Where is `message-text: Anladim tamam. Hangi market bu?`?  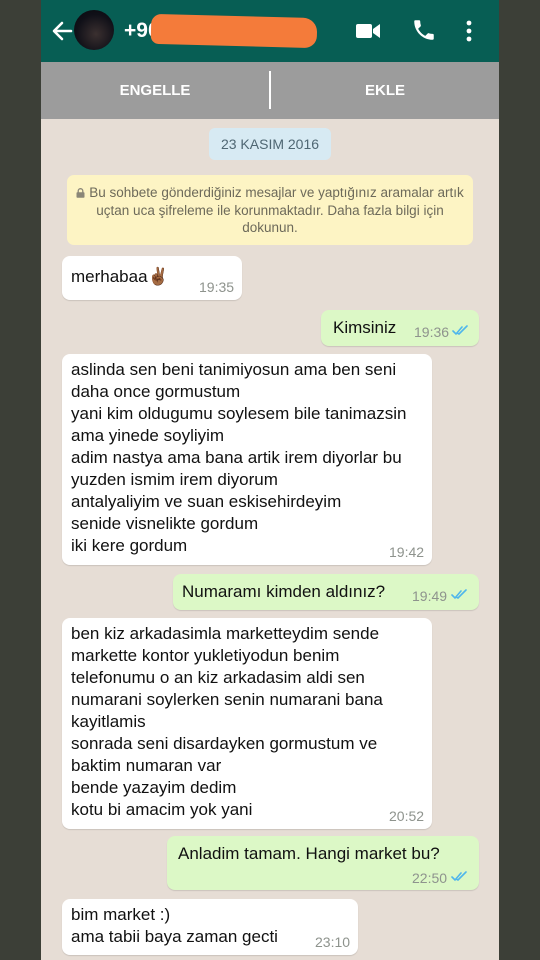 message-text: Anladim tamam. Hangi market bu? is located at coordinates (309, 853).